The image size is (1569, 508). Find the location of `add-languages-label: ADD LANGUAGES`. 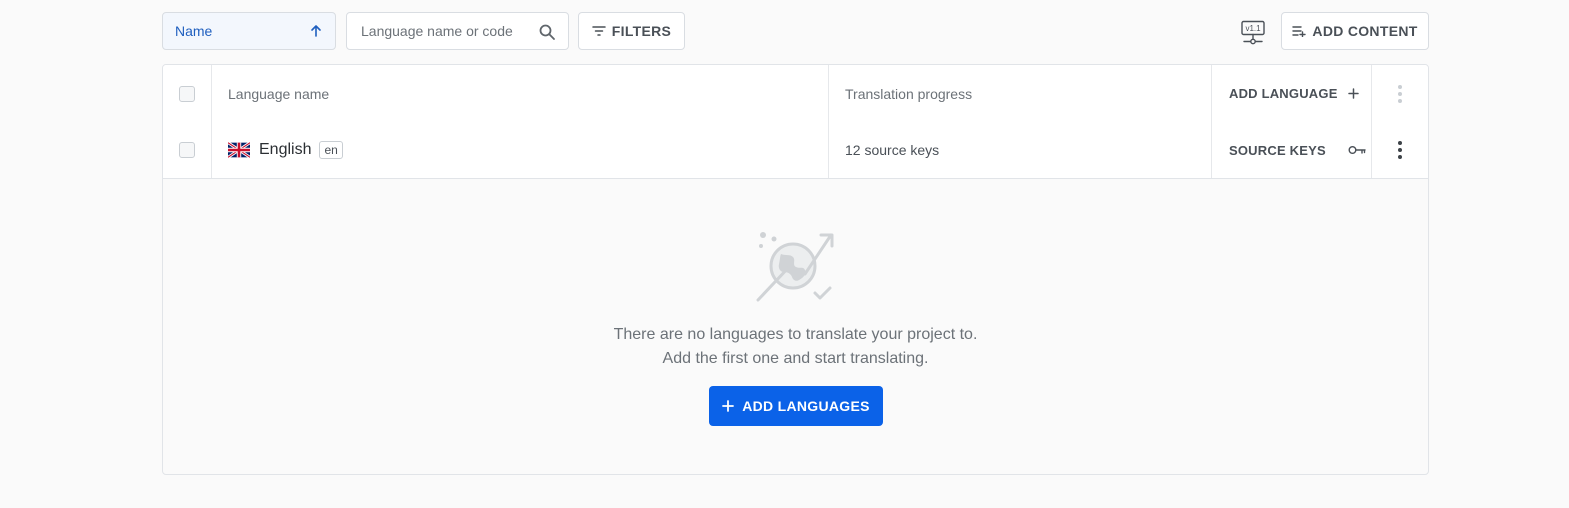

add-languages-label: ADD LANGUAGES is located at coordinates (806, 406).